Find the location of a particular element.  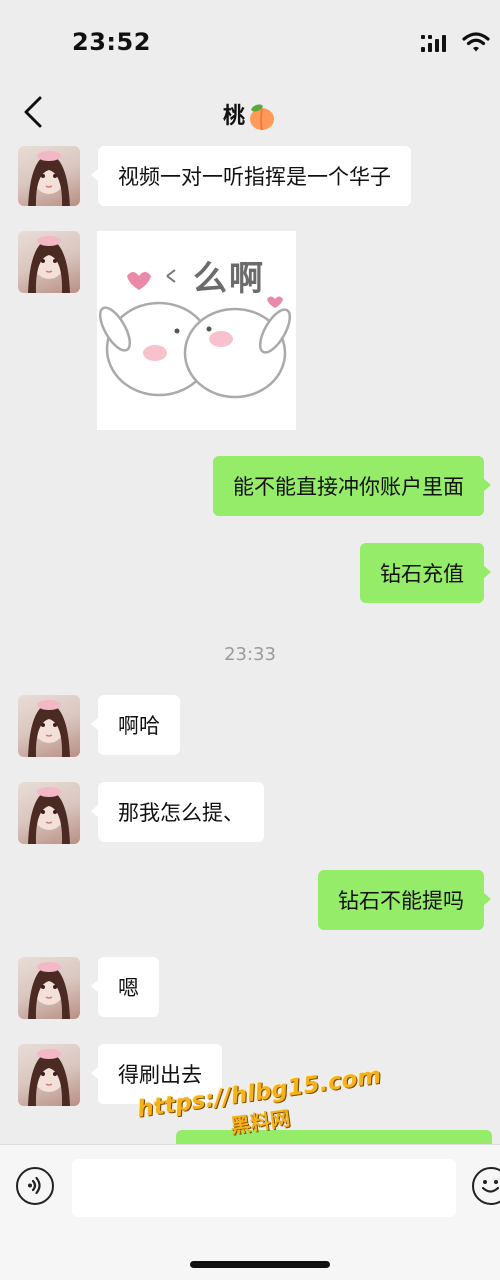

input-bar is located at coordinates (250, 1212).